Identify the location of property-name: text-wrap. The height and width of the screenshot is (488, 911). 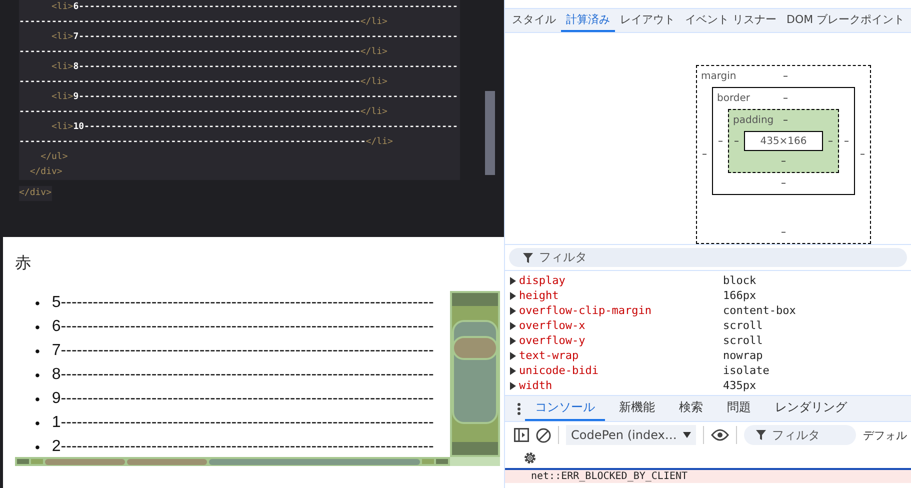
(549, 355).